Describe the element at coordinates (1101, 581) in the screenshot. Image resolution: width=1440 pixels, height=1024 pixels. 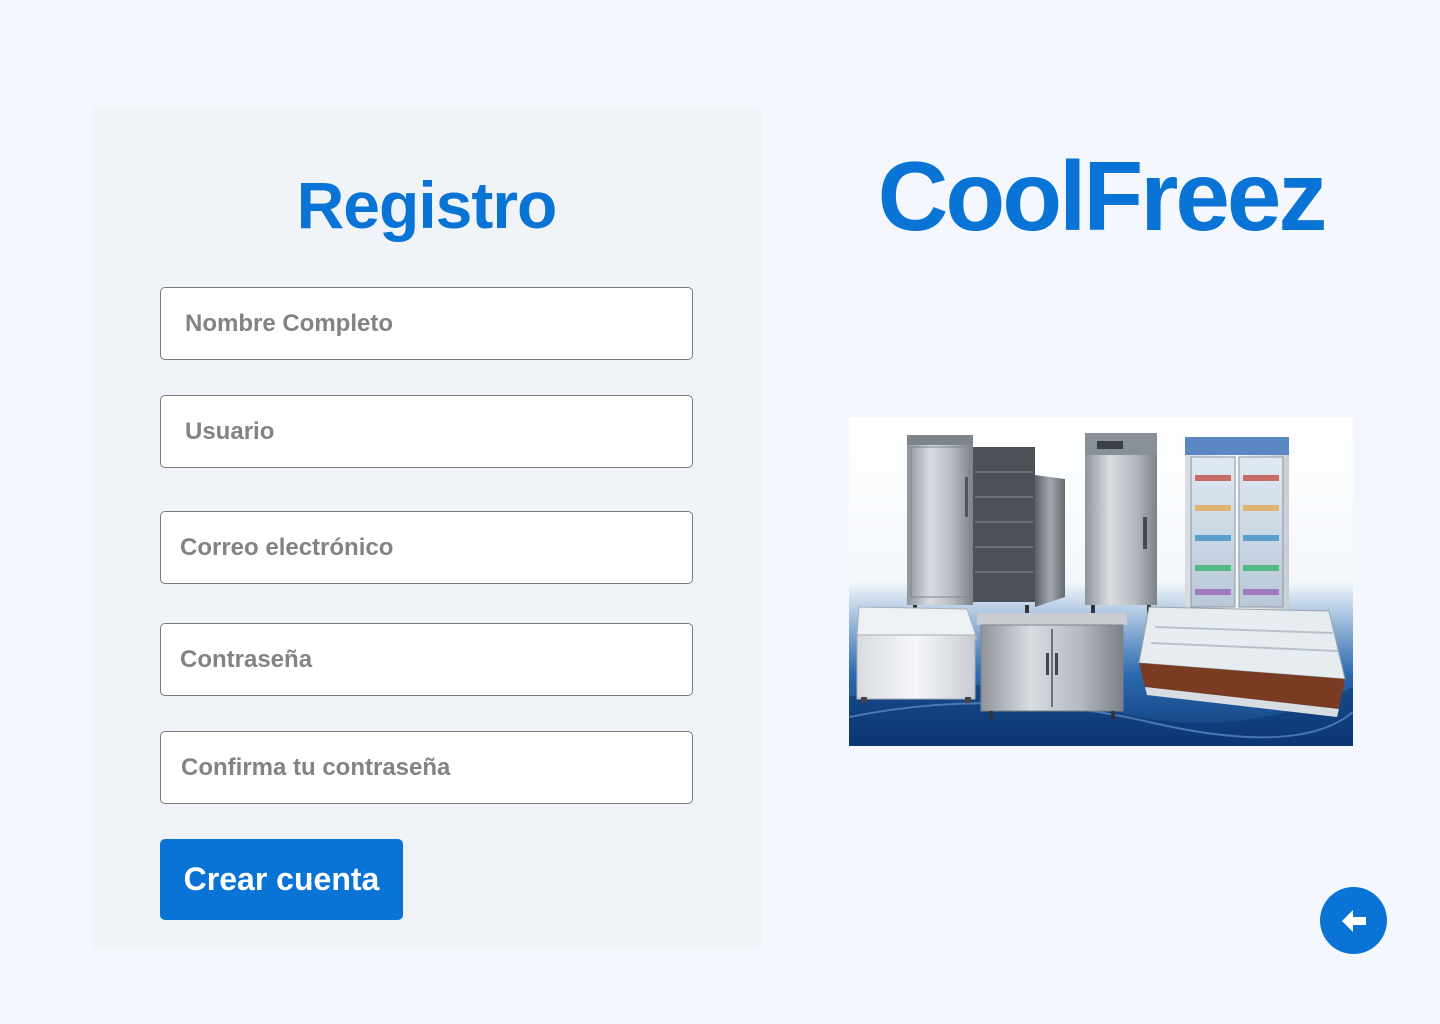
I see `refrigeration-products-image` at that location.